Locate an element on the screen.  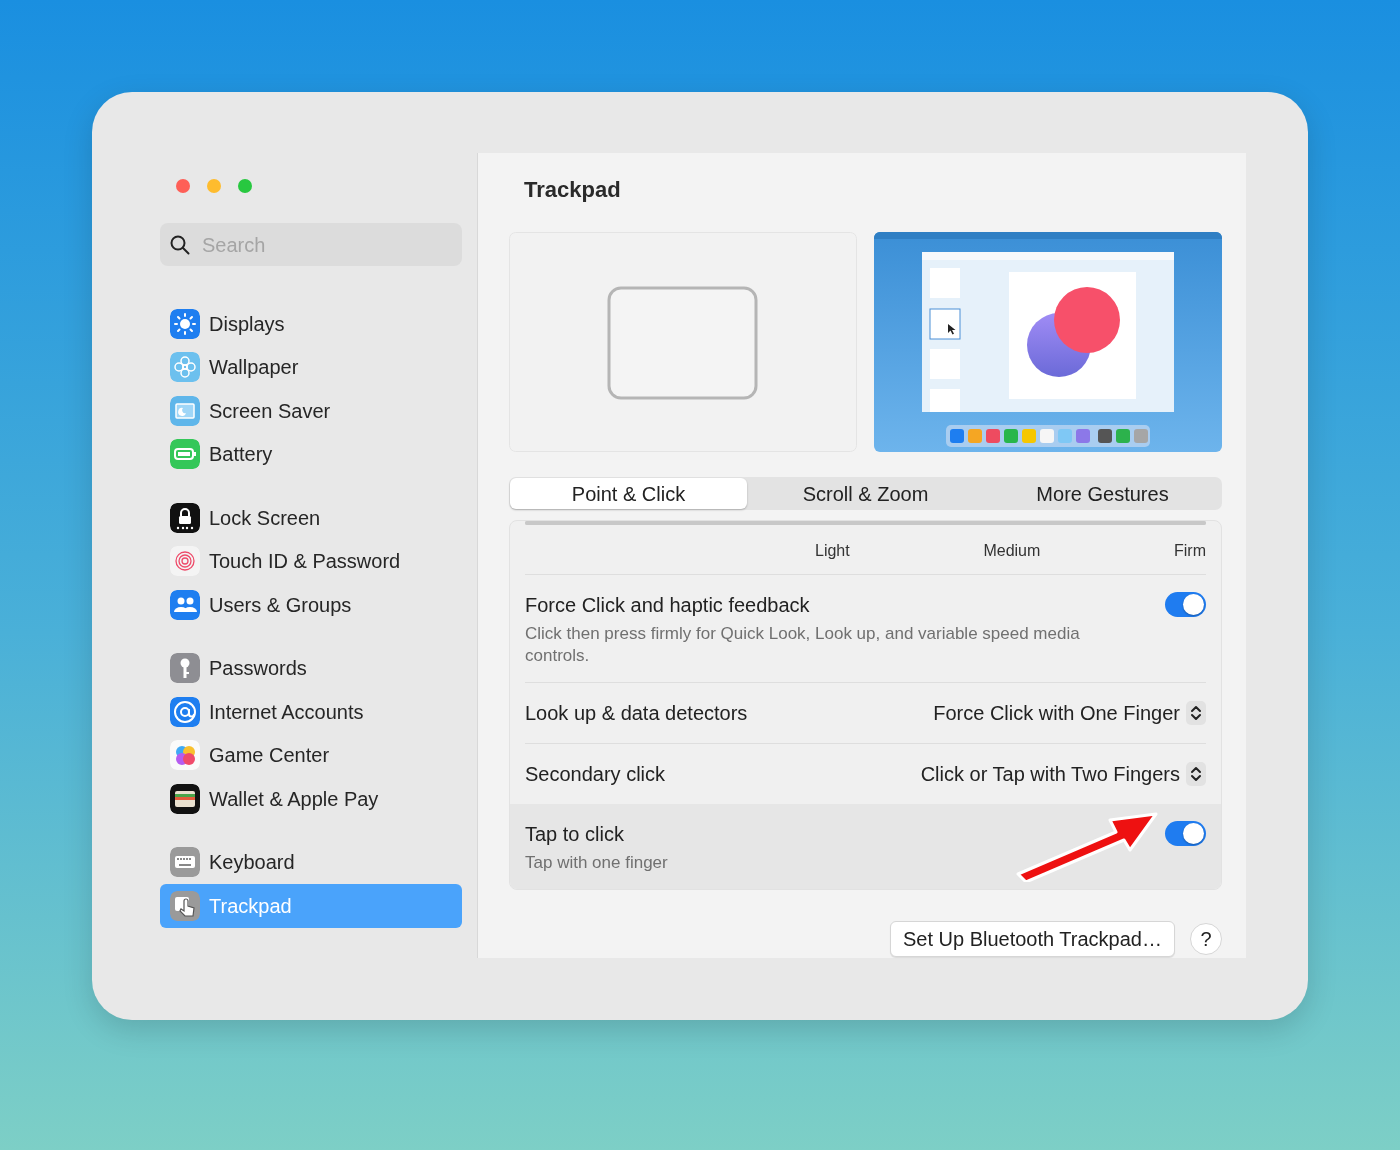
sidebar-item: Internet Accounts is located at coordinates (311, 712).